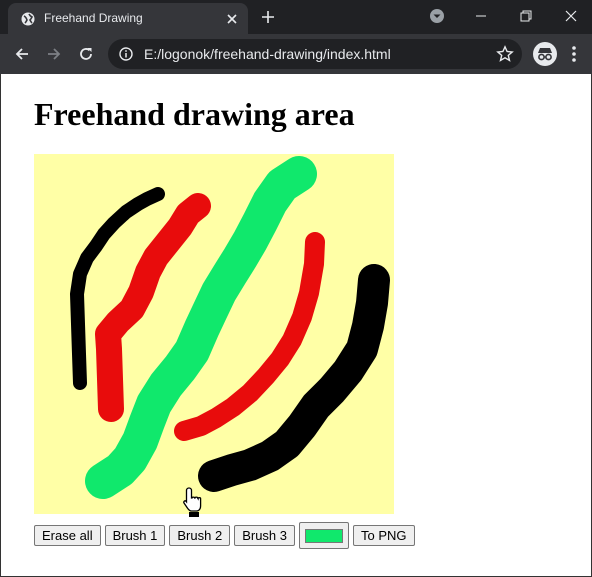 The width and height of the screenshot is (592, 577). What do you see at coordinates (265, 535) in the screenshot?
I see `brush-3-button: Brush 3` at bounding box center [265, 535].